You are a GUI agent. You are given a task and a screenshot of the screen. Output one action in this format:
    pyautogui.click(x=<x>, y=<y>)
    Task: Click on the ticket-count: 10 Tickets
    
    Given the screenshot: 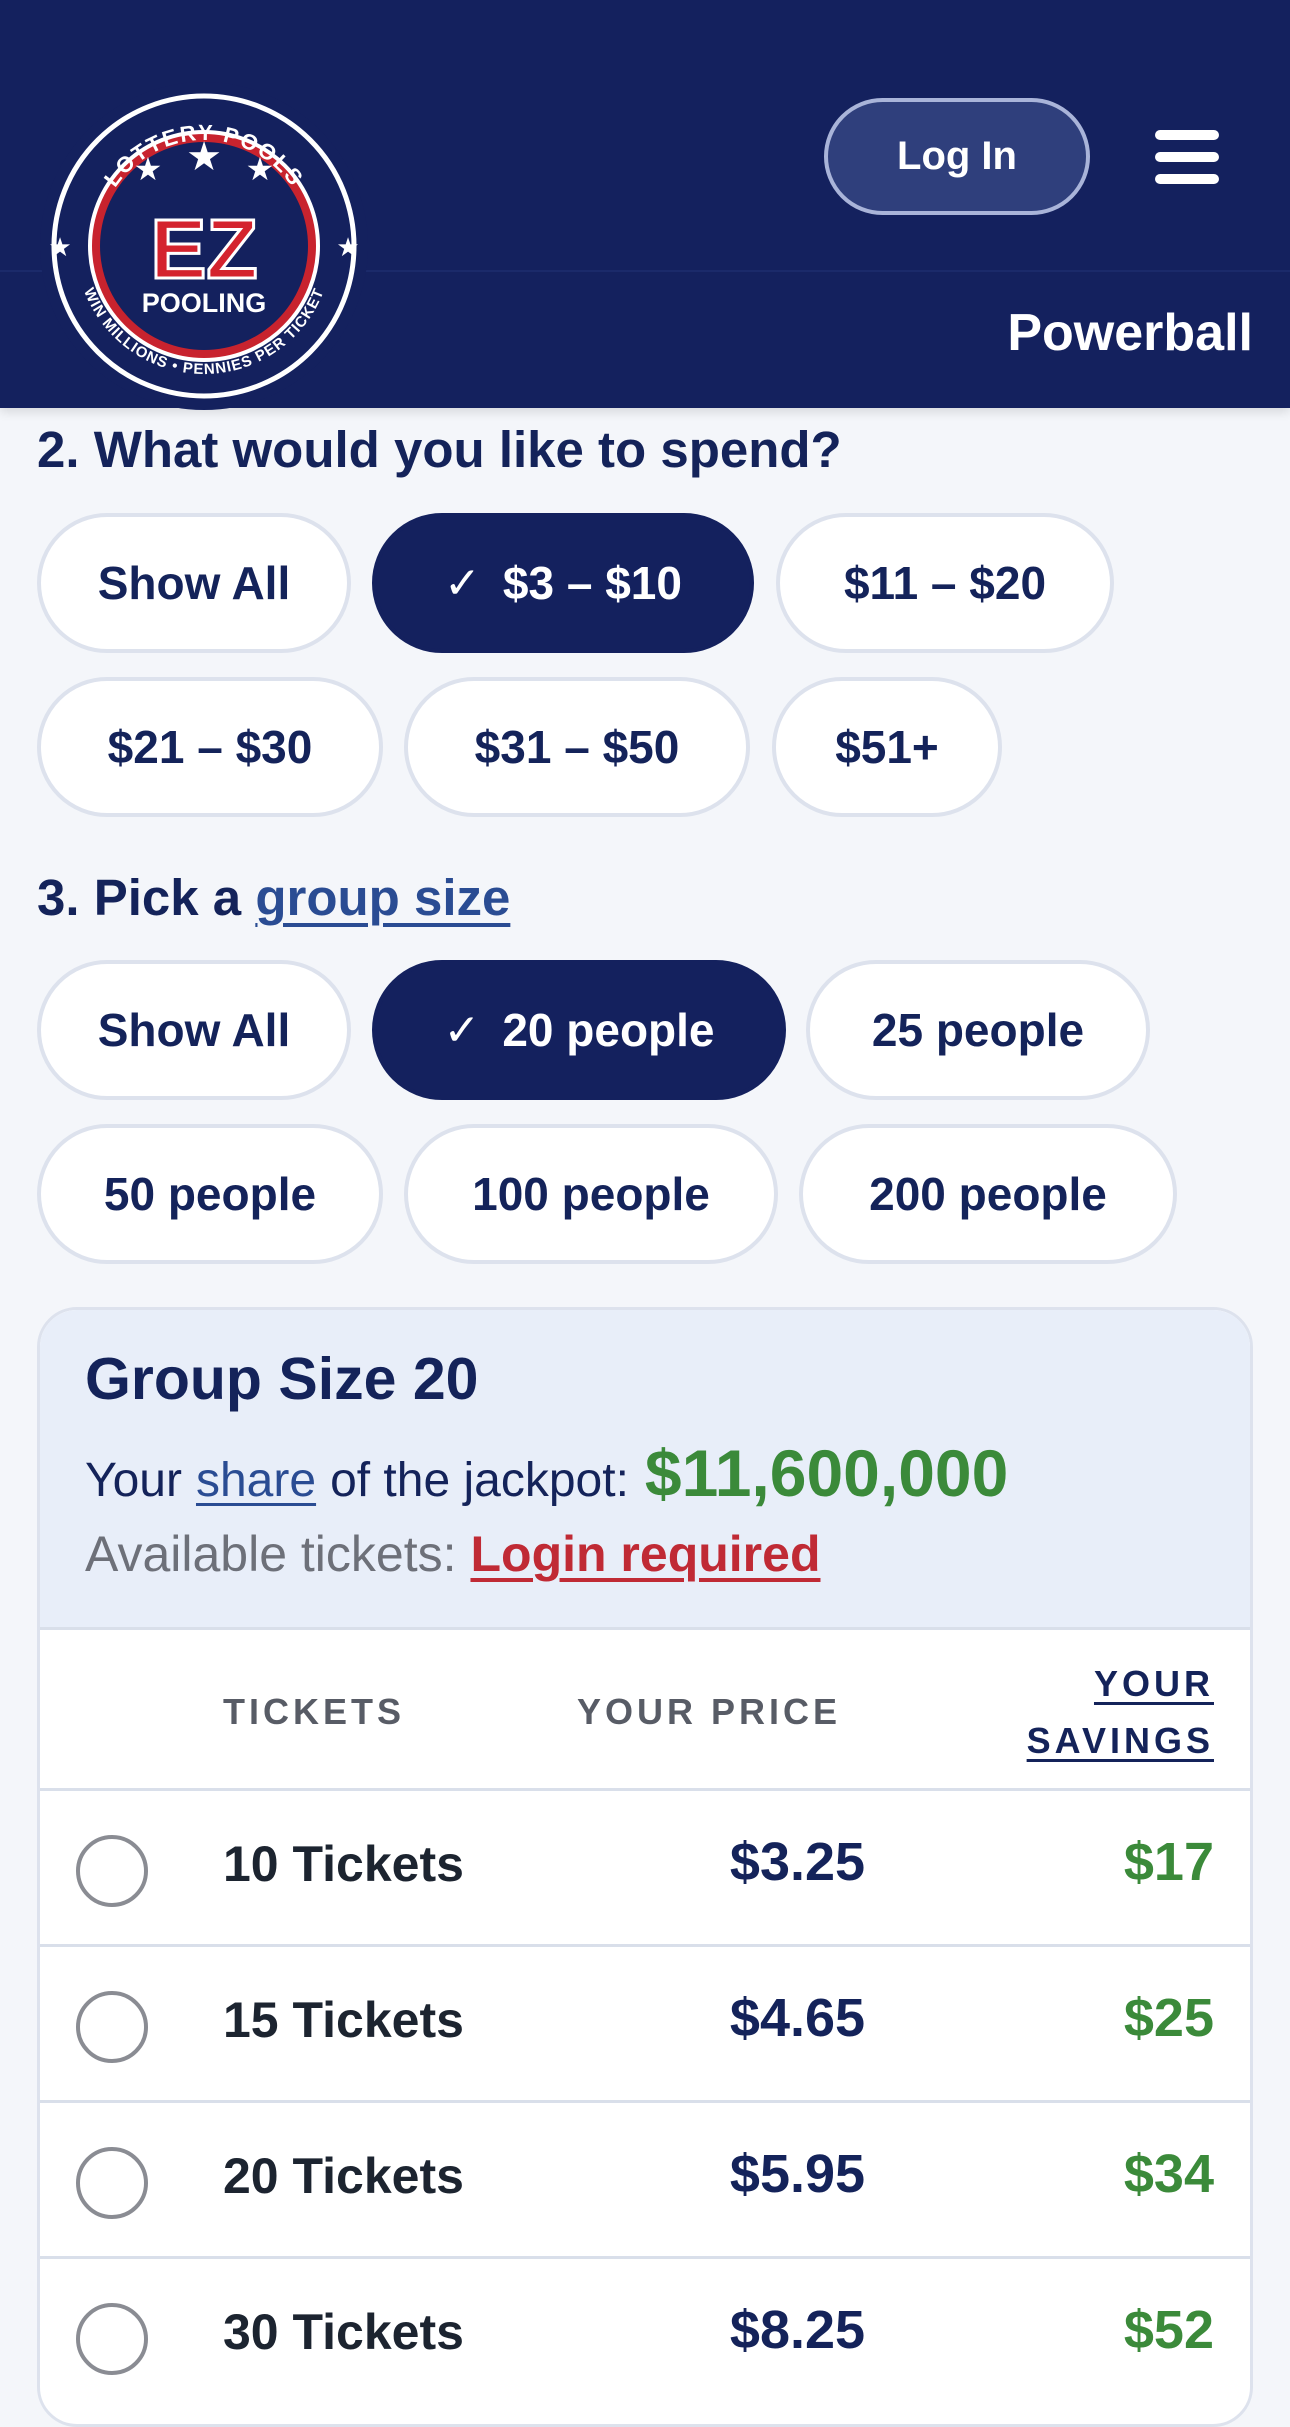 What is the action you would take?
    pyautogui.click(x=343, y=1864)
    